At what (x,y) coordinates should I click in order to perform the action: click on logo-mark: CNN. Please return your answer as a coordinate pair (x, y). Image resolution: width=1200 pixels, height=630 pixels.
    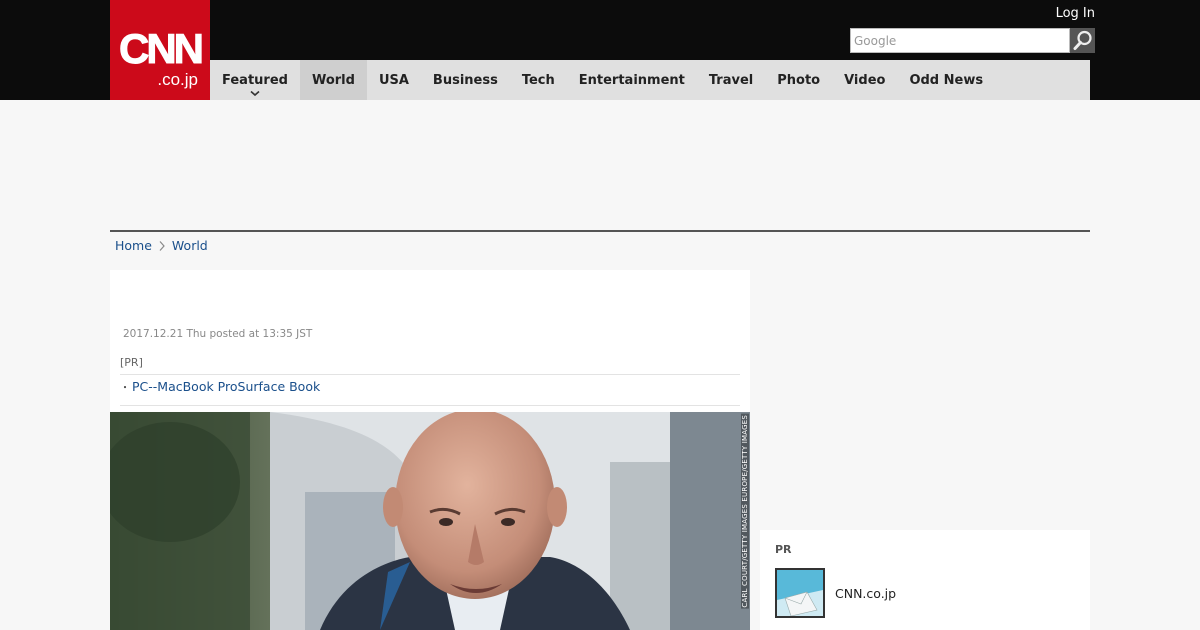
    Looking at the image, I should click on (162, 48).